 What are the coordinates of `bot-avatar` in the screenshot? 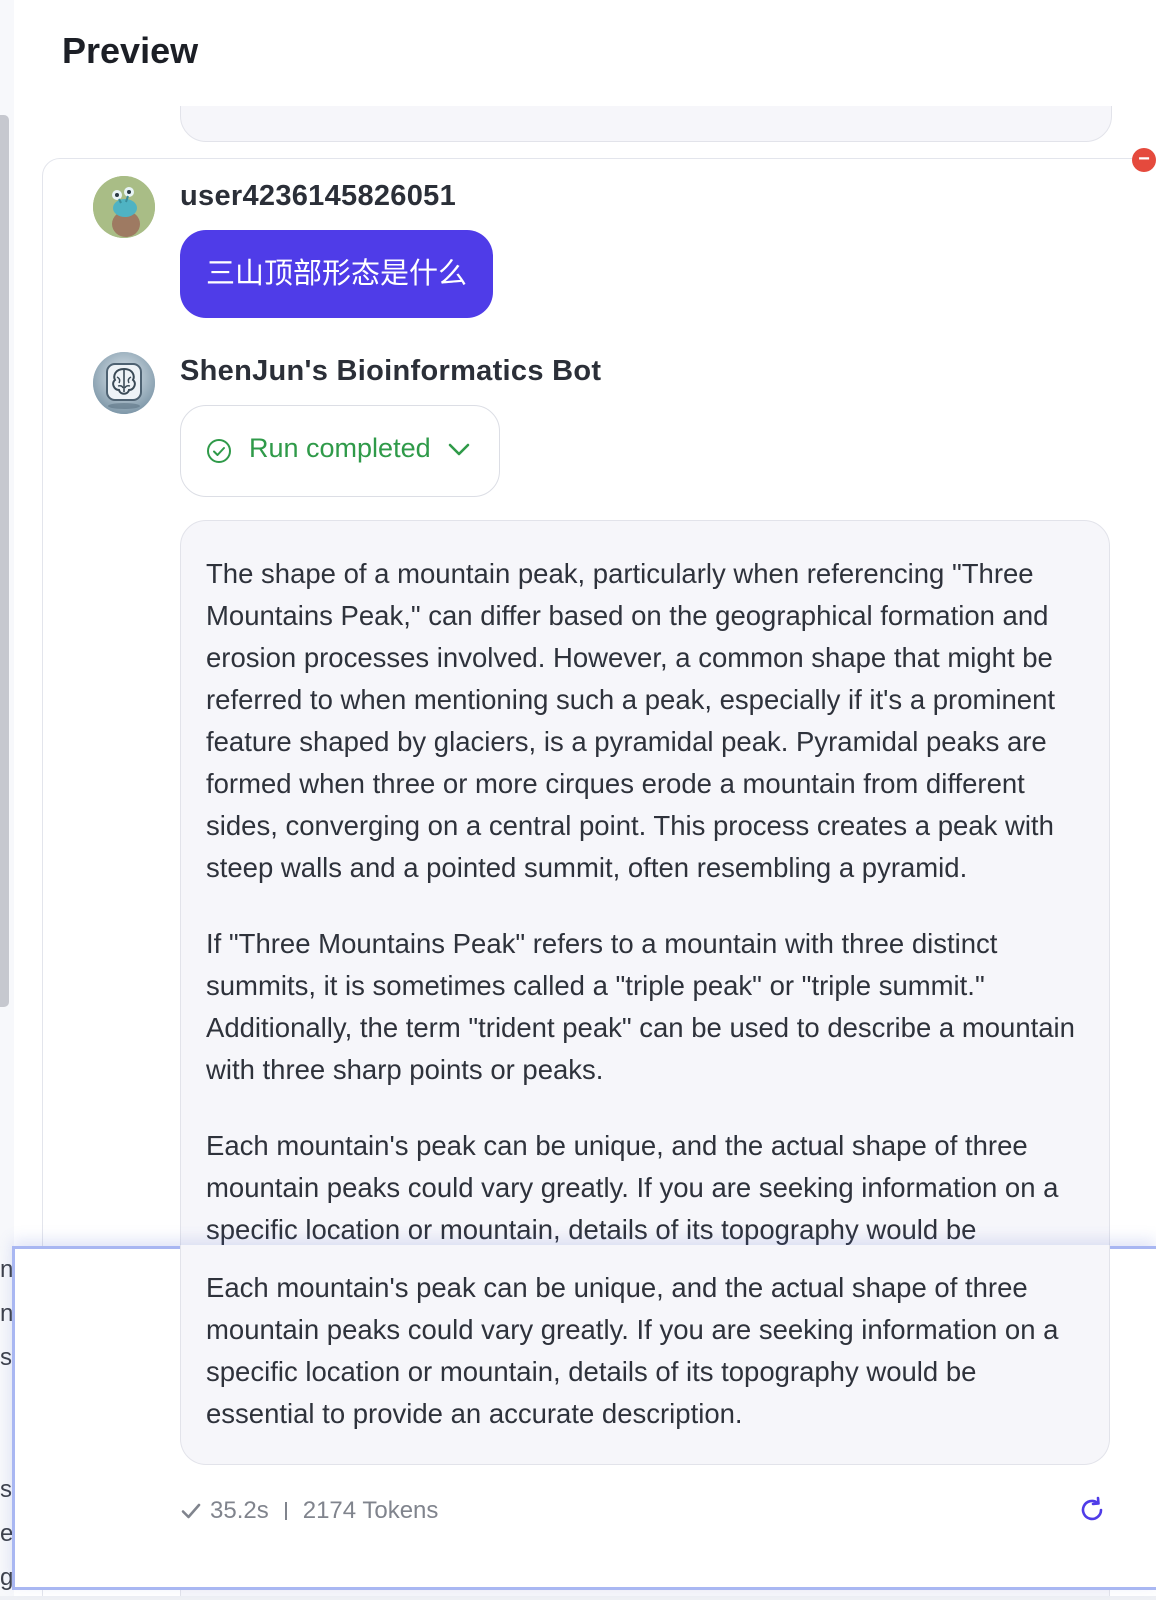 It's located at (124, 383).